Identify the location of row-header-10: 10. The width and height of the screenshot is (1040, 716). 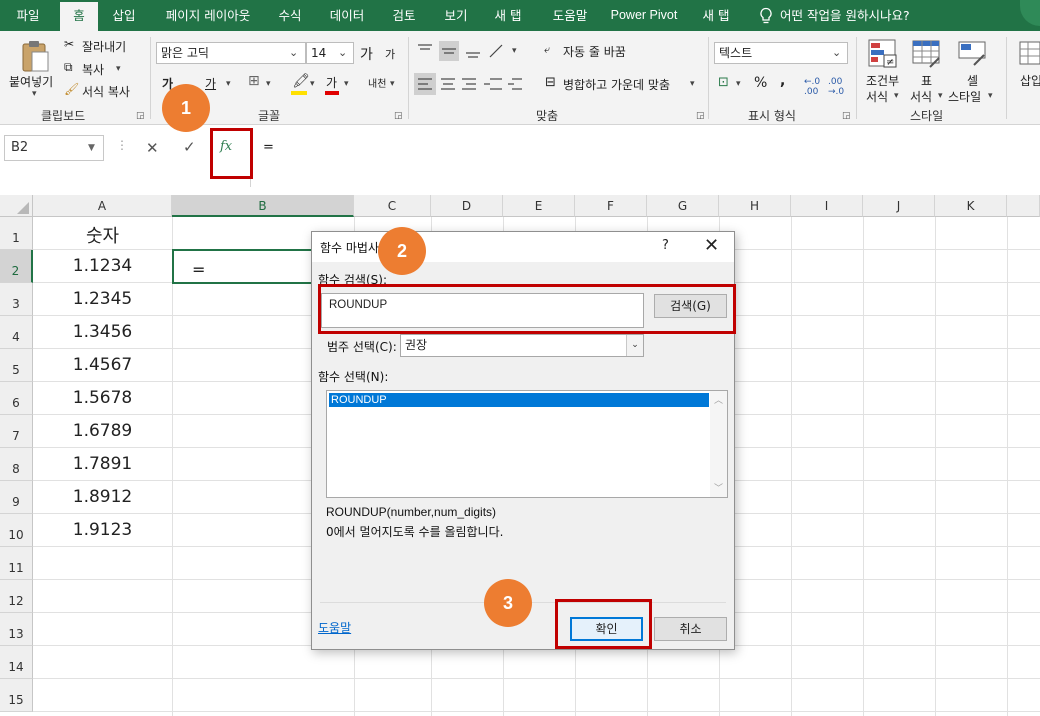
(16, 530).